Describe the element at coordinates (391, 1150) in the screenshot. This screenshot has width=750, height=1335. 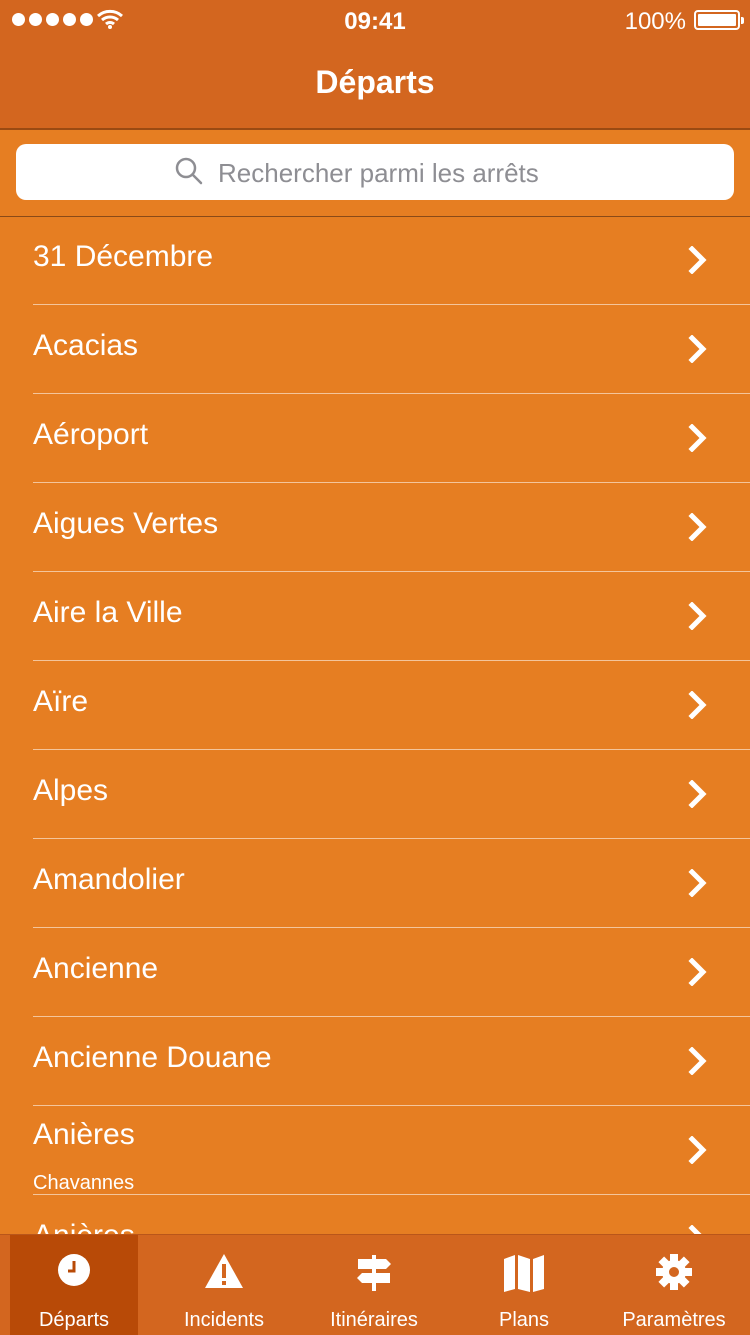
I see `list-item: Anières Chavannes` at that location.